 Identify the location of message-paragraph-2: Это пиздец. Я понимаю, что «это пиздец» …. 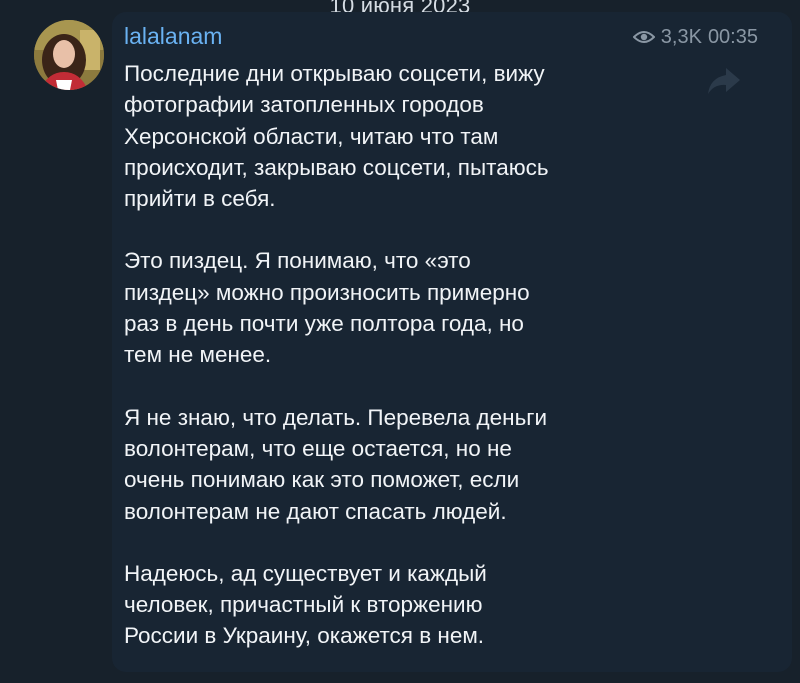
(327, 308).